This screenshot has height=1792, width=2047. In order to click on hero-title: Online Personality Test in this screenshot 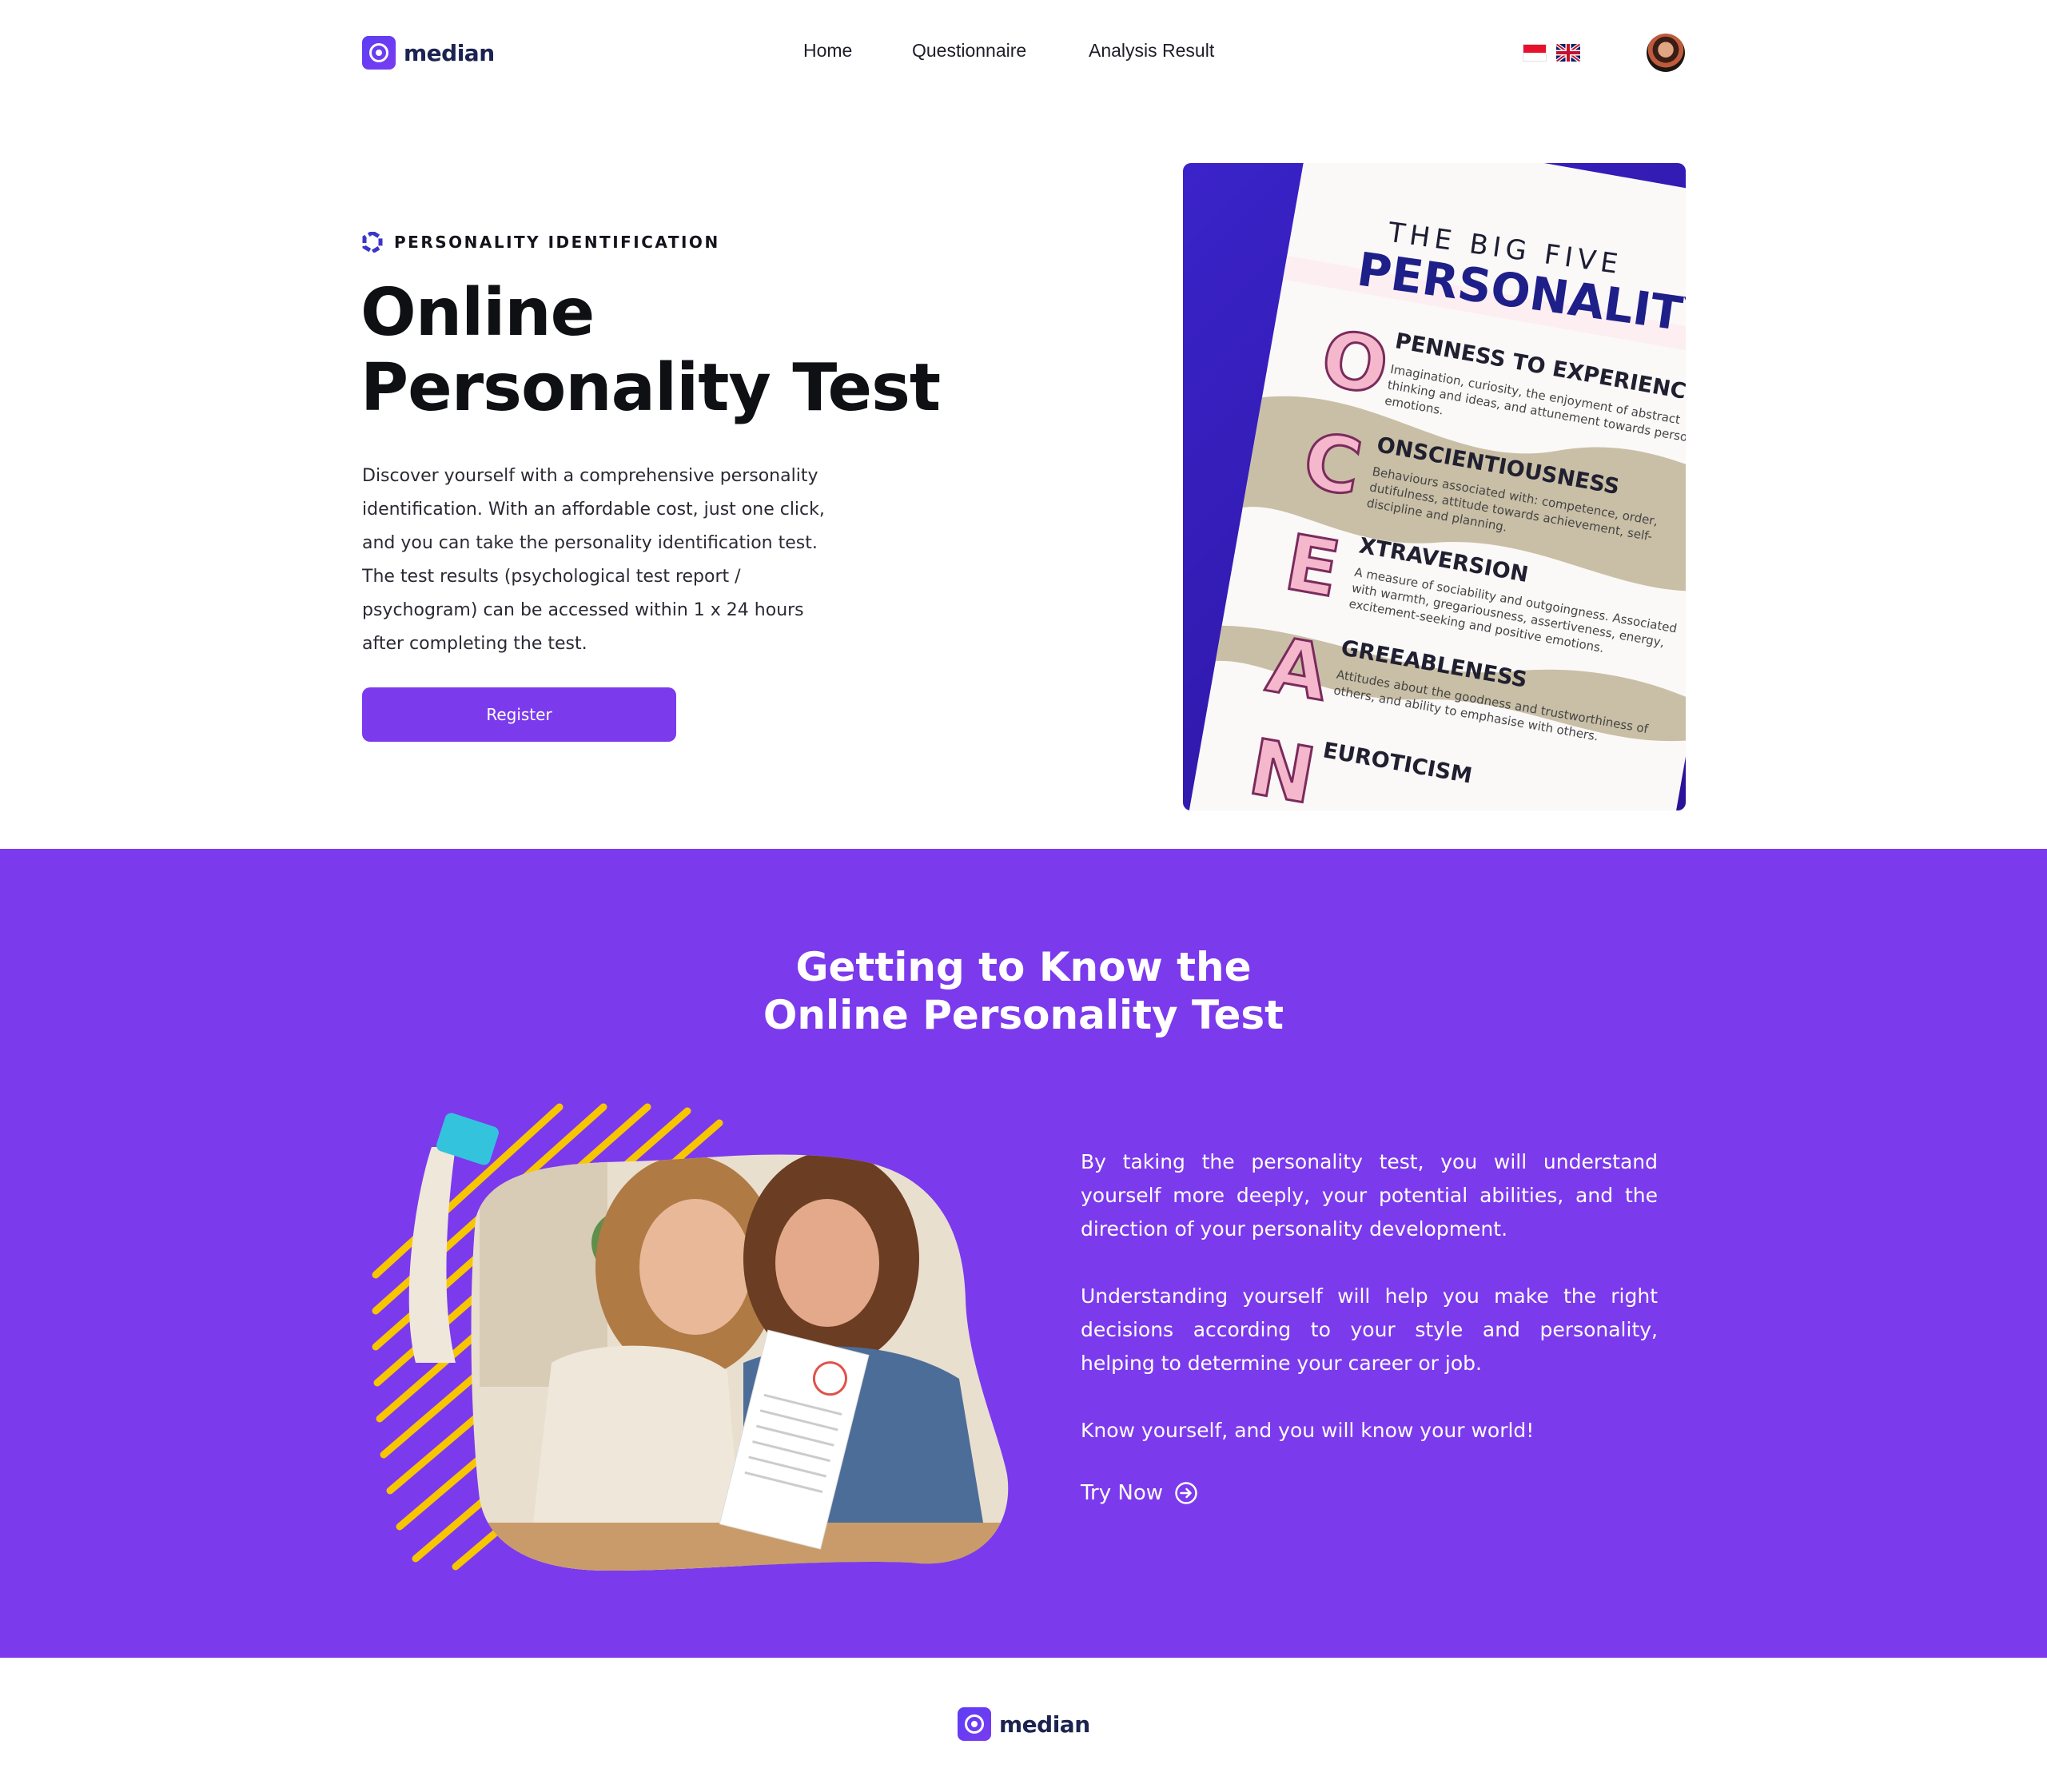, I will do `click(664, 351)`.